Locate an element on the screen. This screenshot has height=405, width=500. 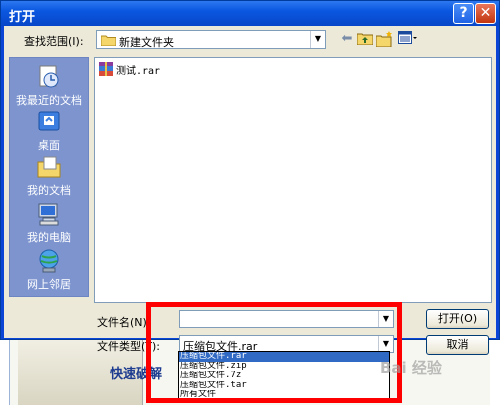
look-in-dropdown: 新建文件夹 ▼ is located at coordinates (211, 39).